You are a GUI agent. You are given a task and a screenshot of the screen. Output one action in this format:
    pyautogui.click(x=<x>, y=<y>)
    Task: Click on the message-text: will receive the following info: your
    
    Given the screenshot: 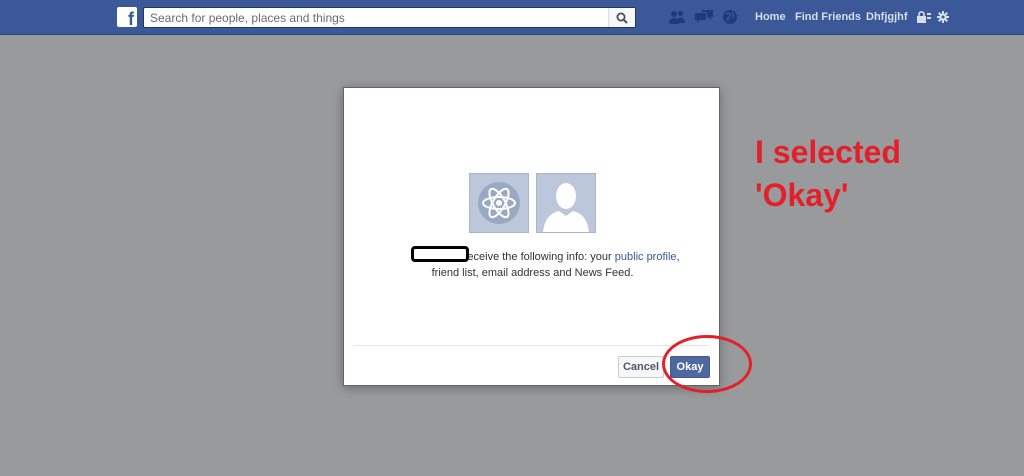 What is the action you would take?
    pyautogui.click(x=528, y=257)
    